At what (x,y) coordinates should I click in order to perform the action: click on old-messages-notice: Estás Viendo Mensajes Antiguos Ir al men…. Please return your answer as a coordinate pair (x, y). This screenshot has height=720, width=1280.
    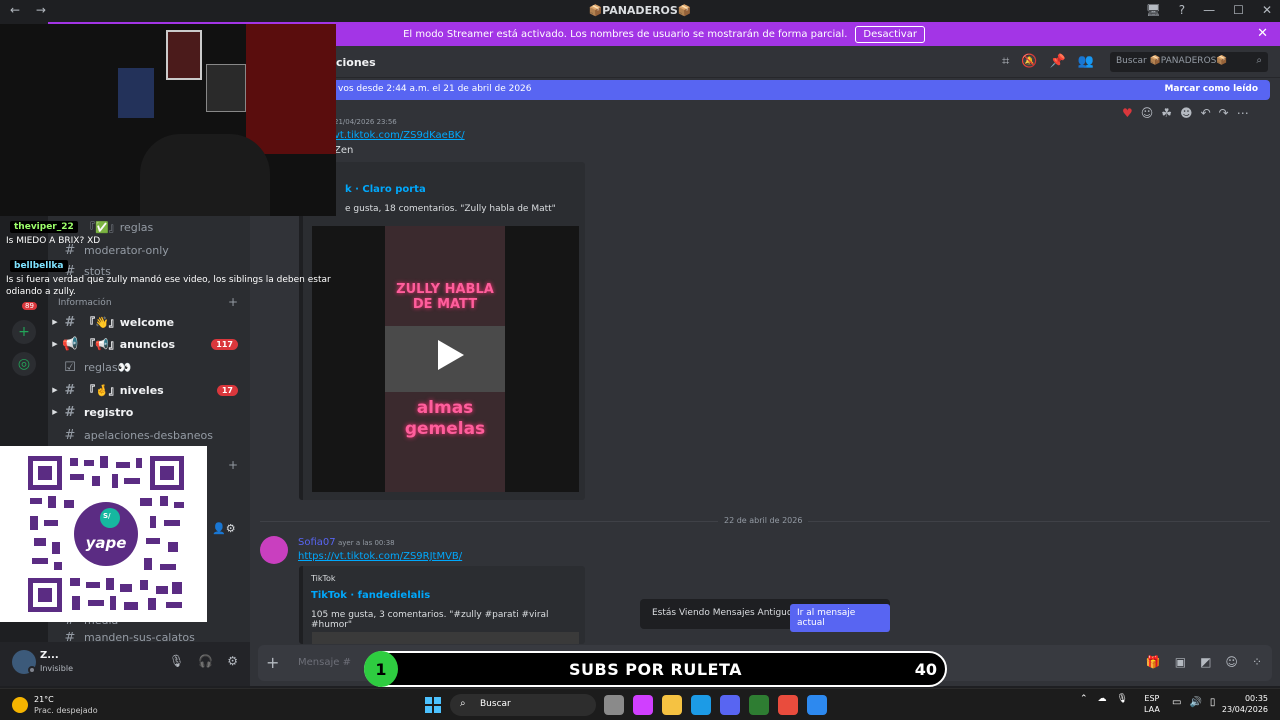
    Looking at the image, I should click on (765, 615).